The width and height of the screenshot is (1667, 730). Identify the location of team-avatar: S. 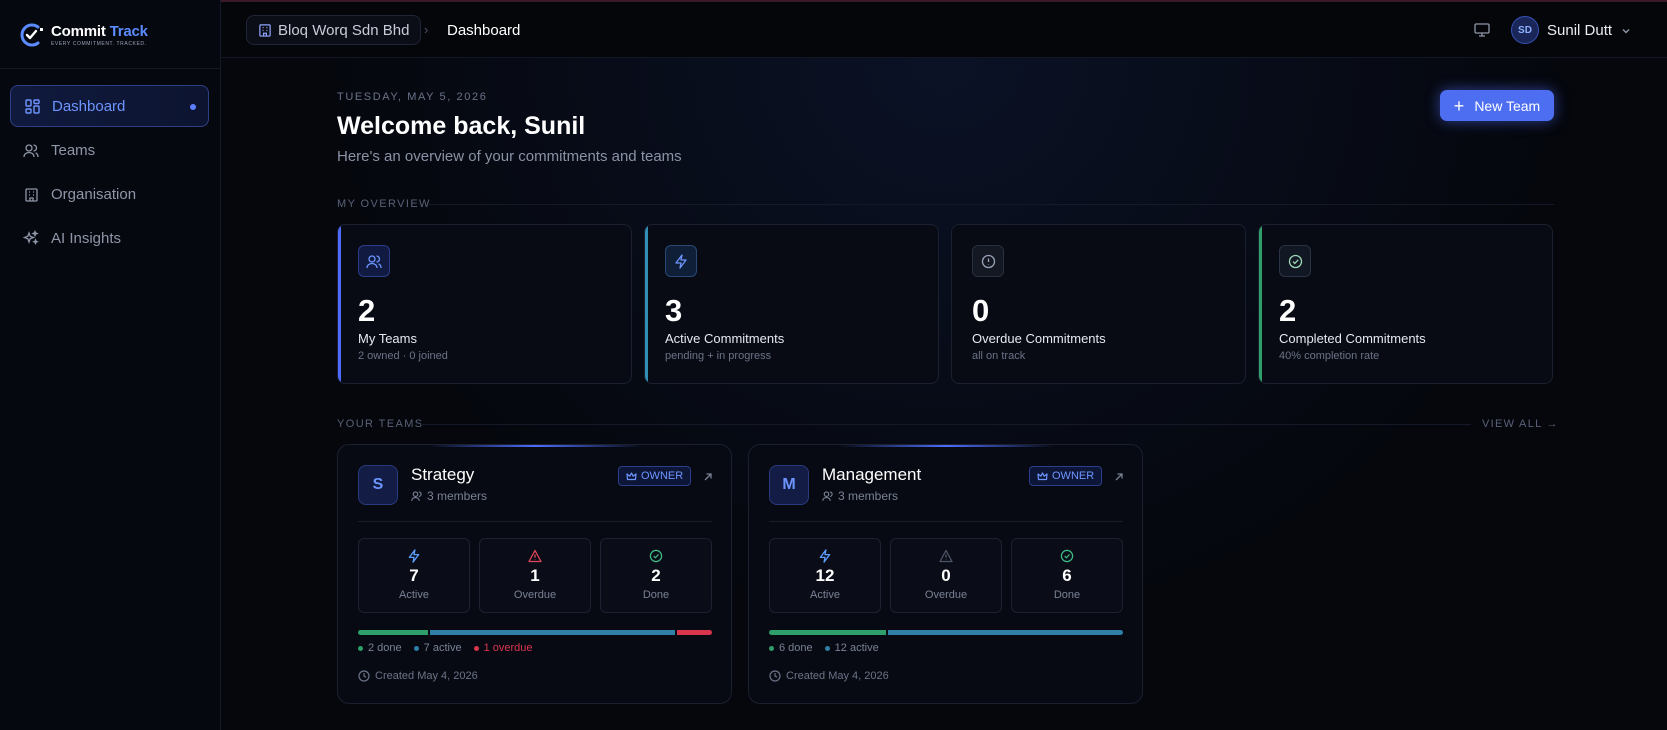
(378, 485).